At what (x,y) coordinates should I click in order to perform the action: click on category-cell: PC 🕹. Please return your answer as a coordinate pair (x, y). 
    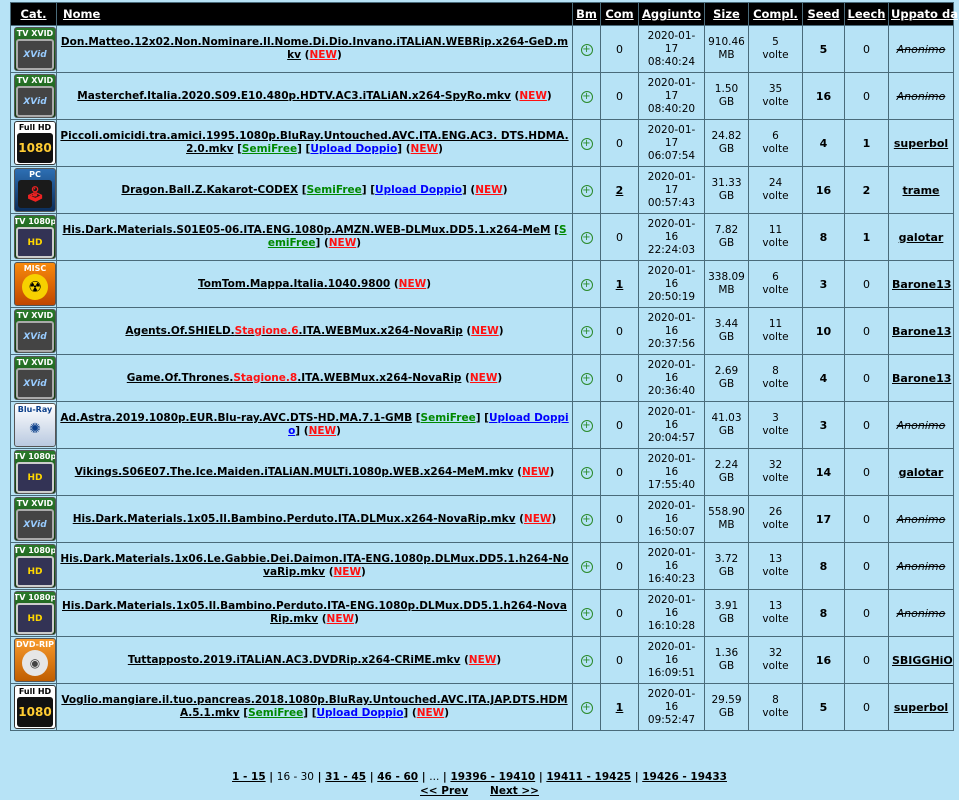
    Looking at the image, I should click on (33, 190).